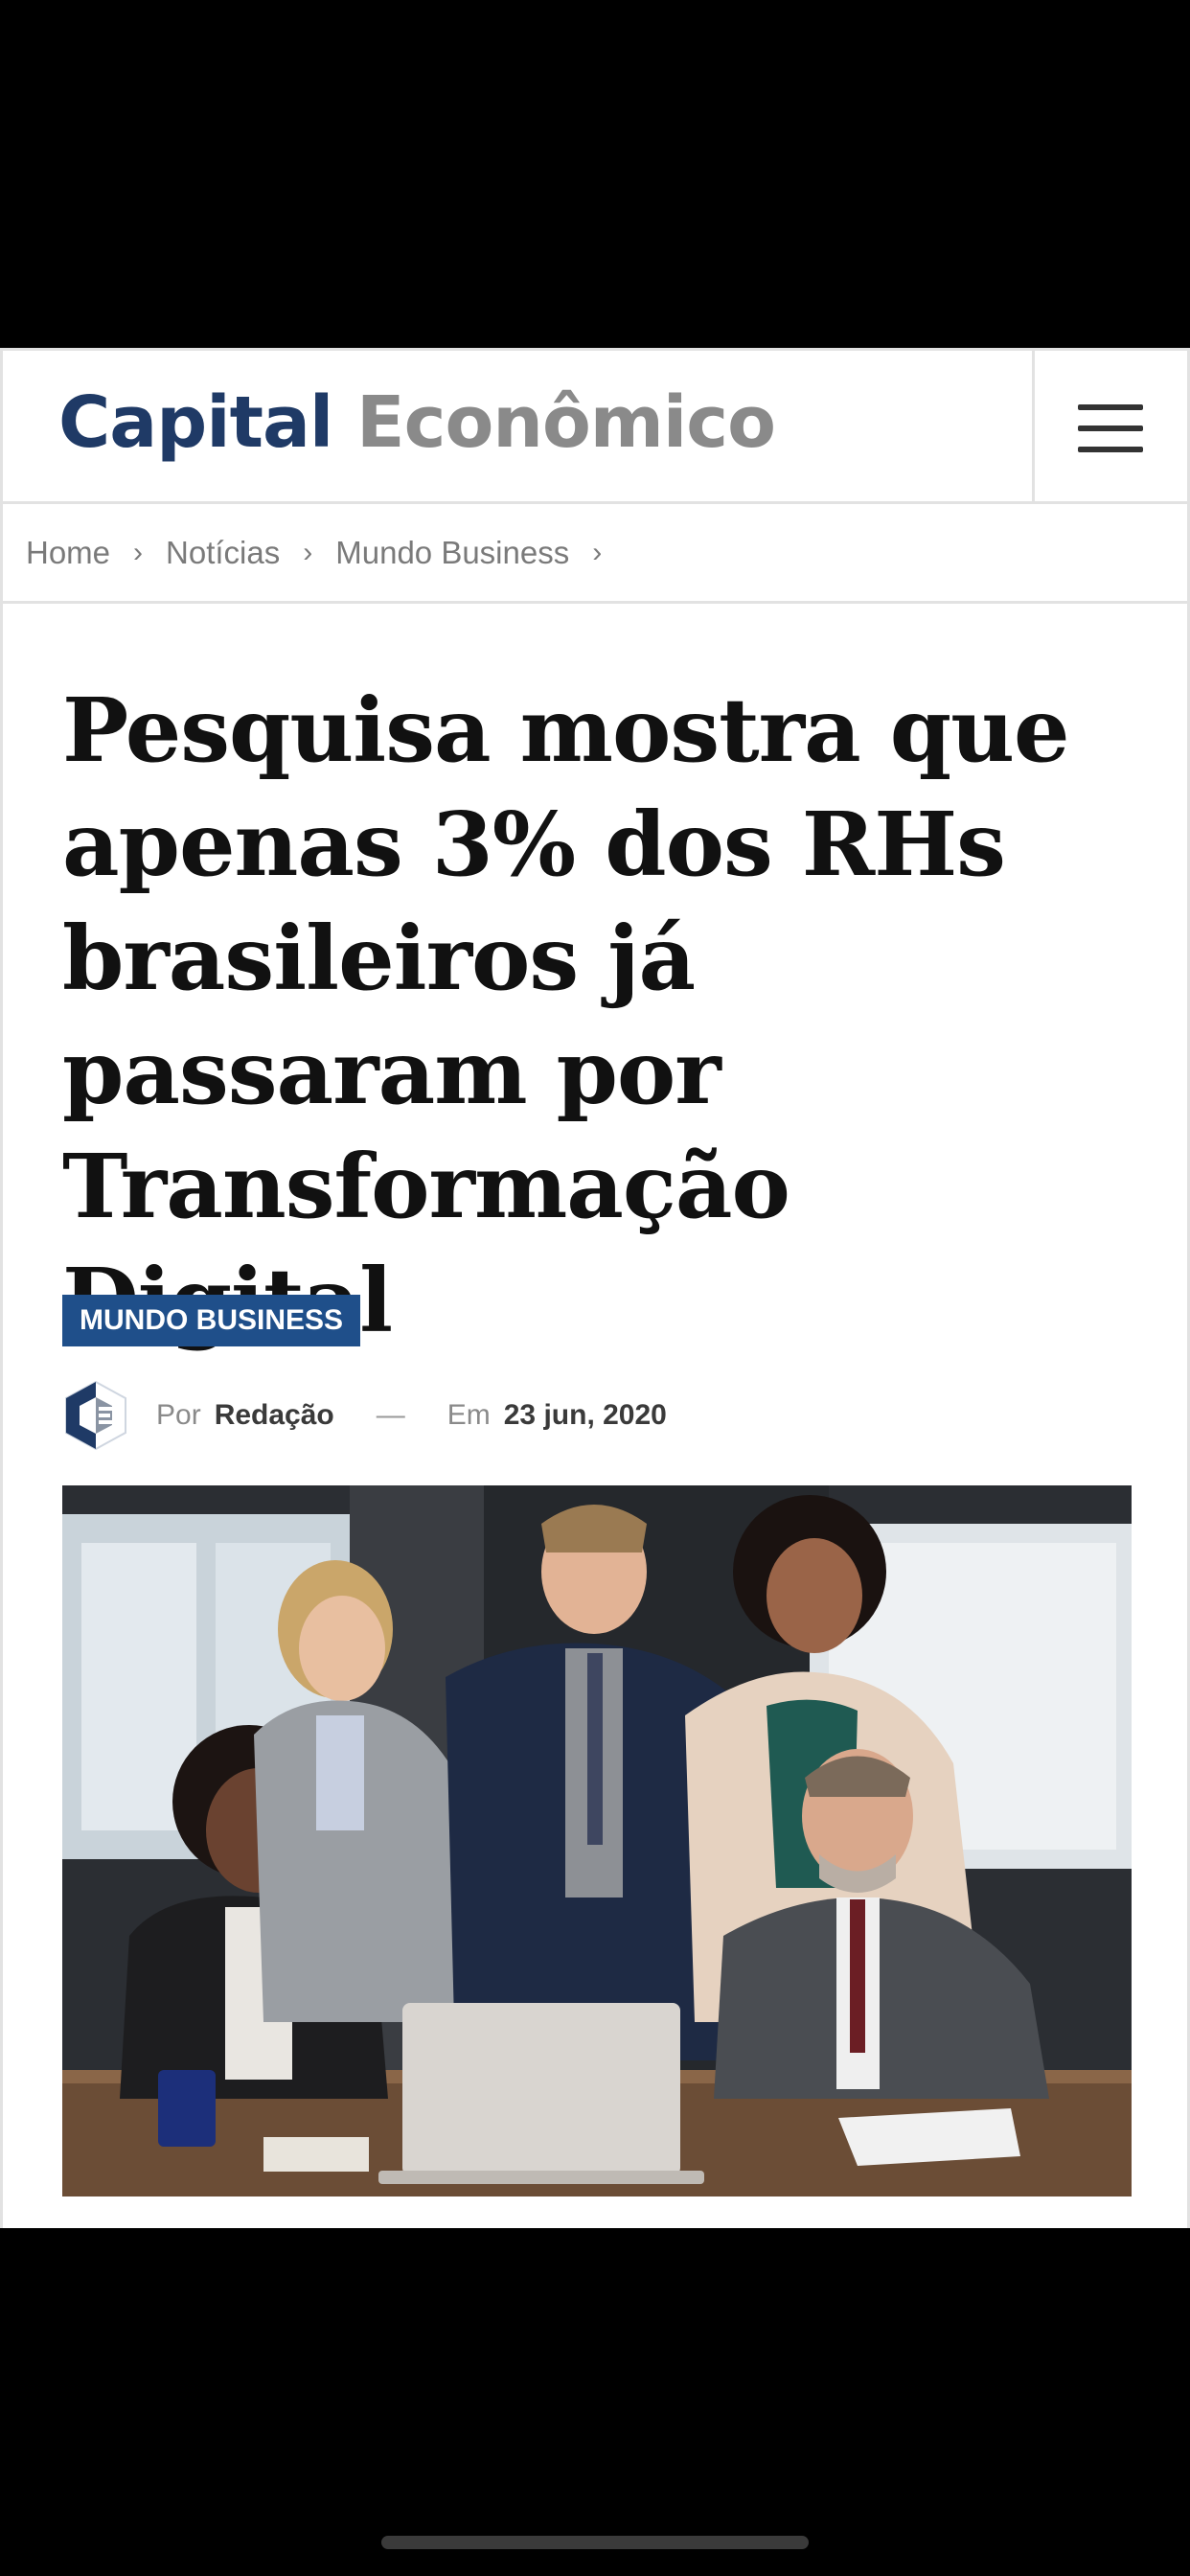 This screenshot has width=1190, height=2576. I want to click on hamburger-menu-icon, so click(1109, 427).